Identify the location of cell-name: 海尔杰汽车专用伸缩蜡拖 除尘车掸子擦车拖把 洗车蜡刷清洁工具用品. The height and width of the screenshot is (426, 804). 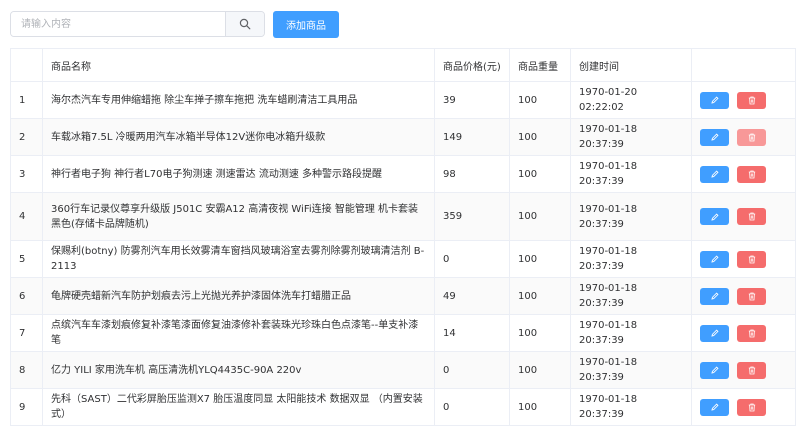
(238, 100).